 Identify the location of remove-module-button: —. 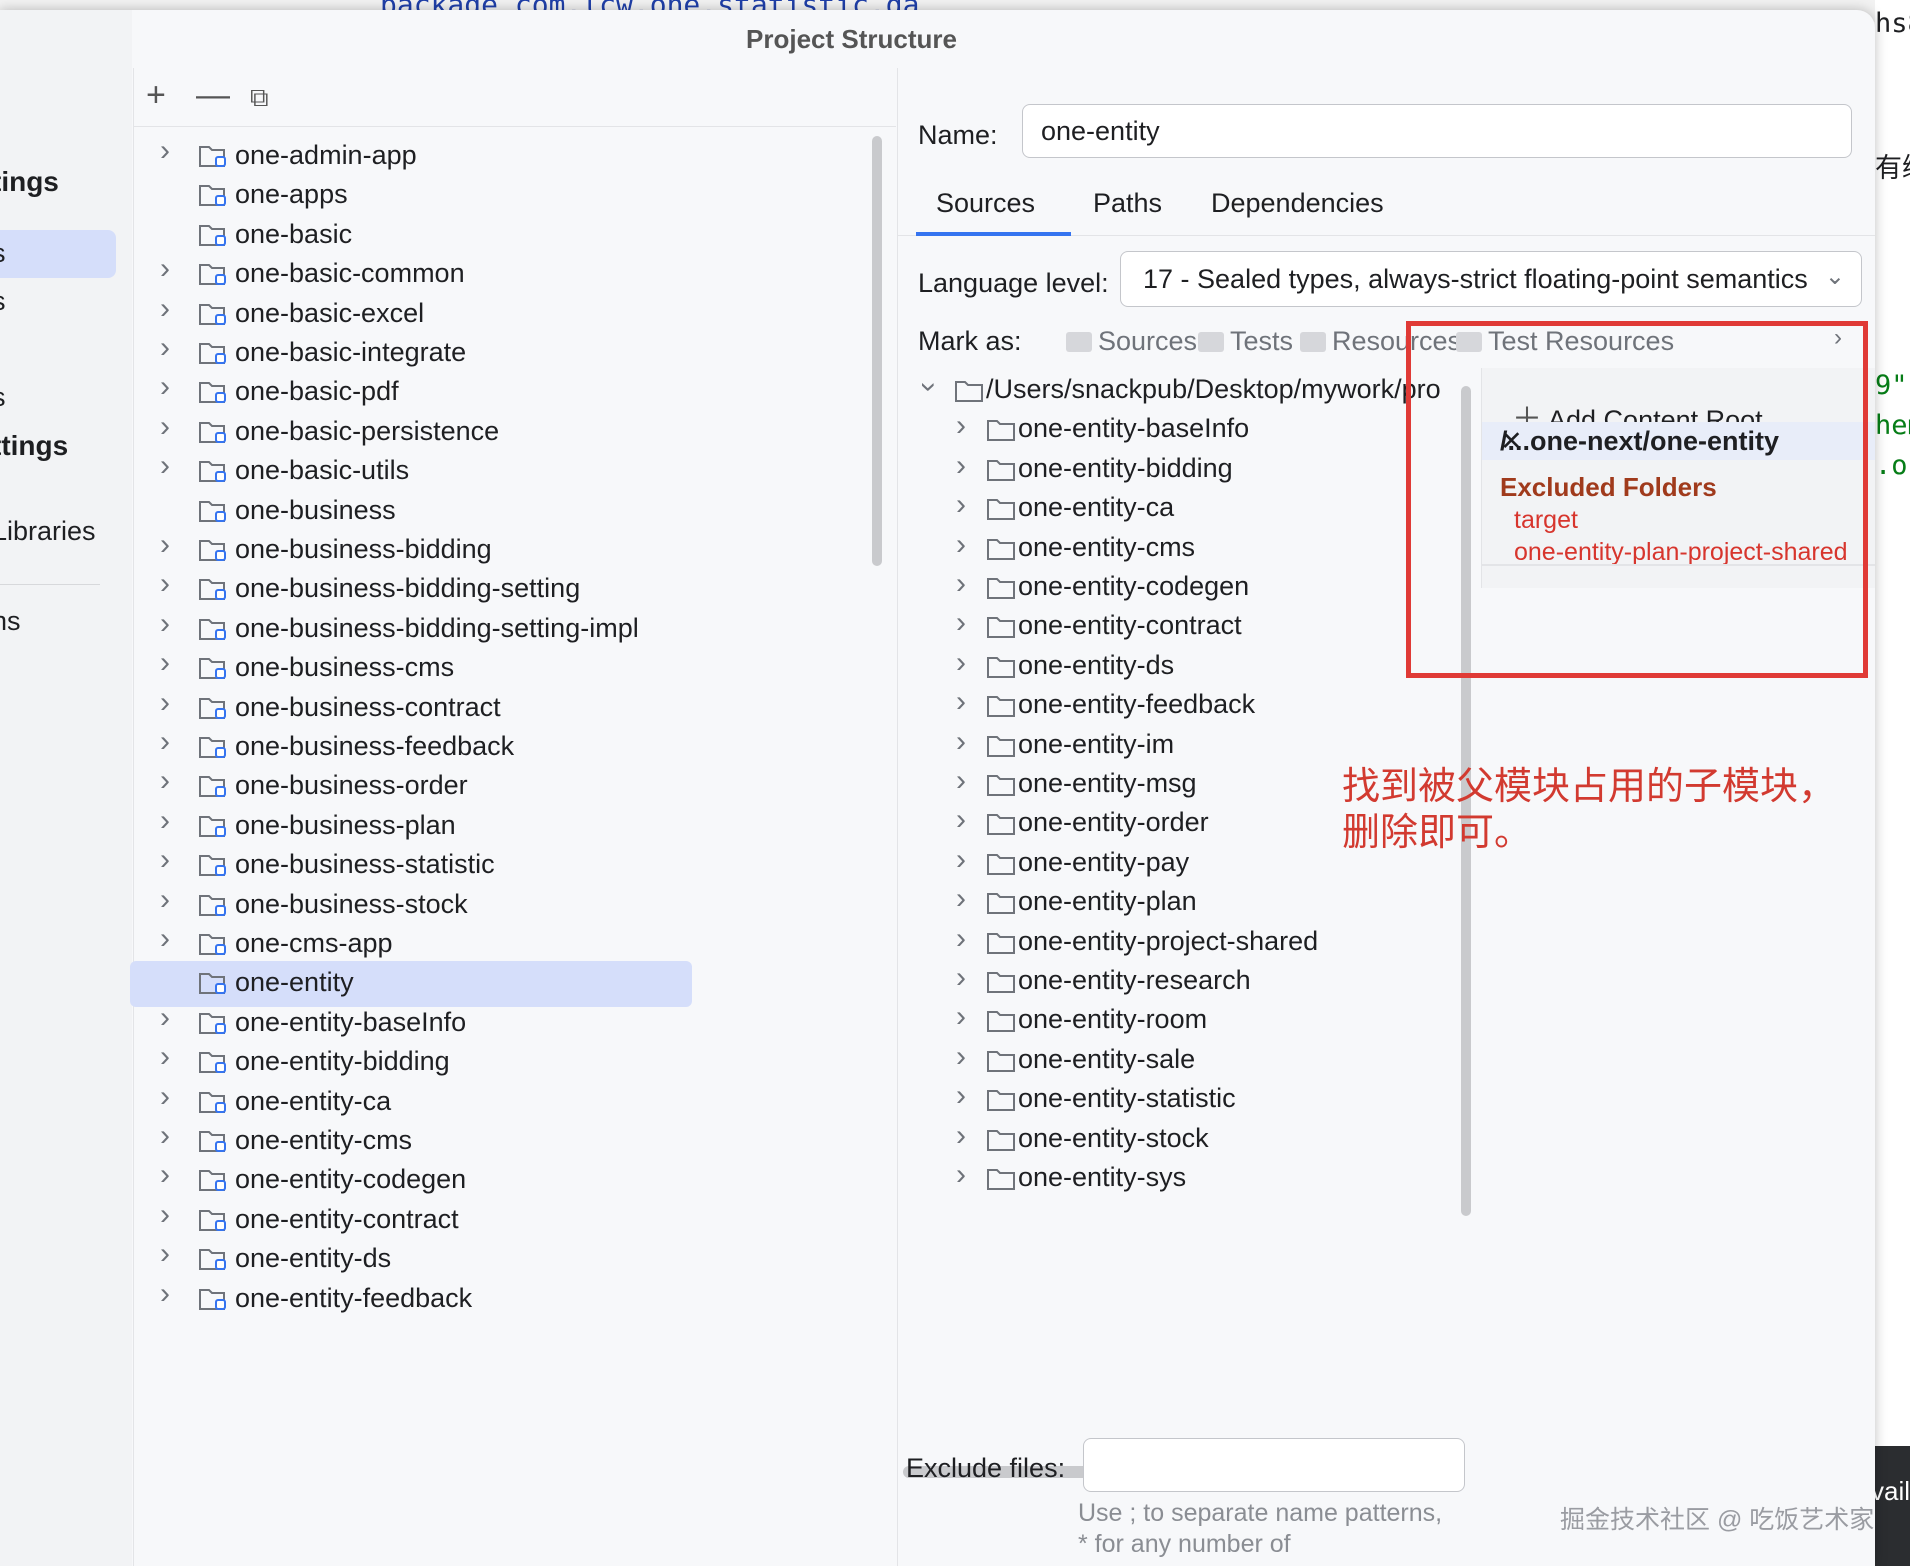
(213, 95).